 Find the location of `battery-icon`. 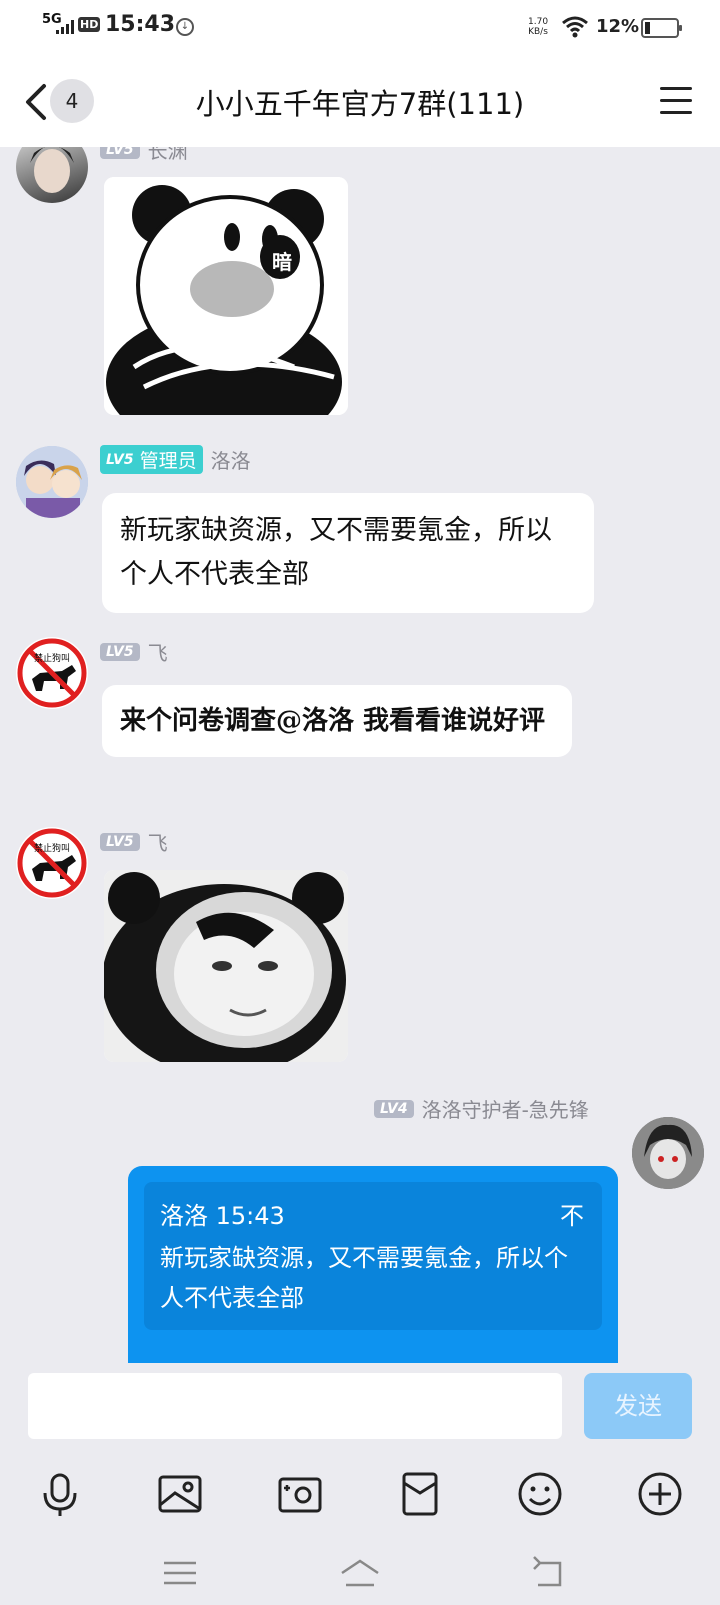

battery-icon is located at coordinates (661, 28).